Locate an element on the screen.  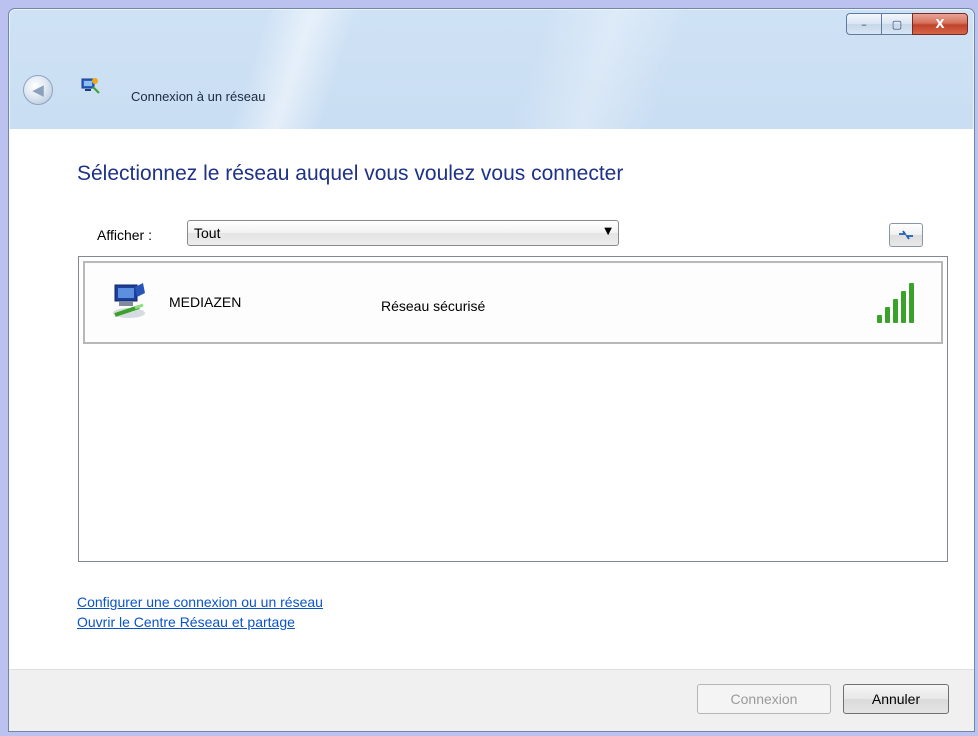
dialog-footer: Connexion Annuler is located at coordinates (491, 700).